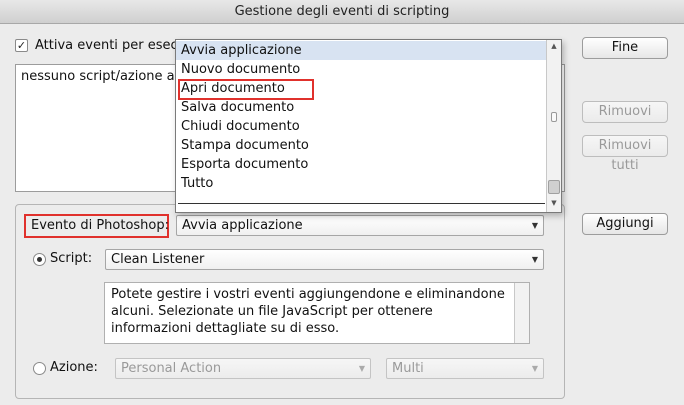 Image resolution: width=684 pixels, height=405 pixels. I want to click on photoshop-event-label: Evento di Photoshop:, so click(100, 225).